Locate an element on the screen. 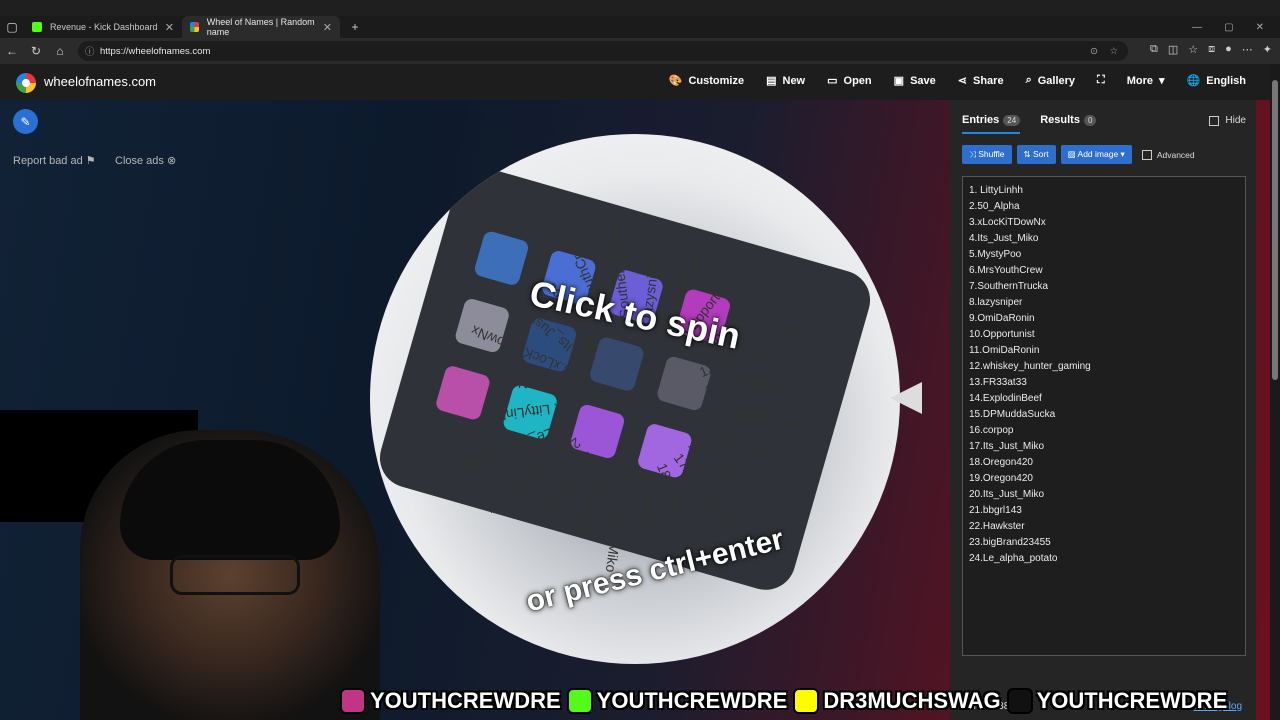 This screenshot has height=720, width=1280. minimize-icon: — is located at coordinates (1197, 27).